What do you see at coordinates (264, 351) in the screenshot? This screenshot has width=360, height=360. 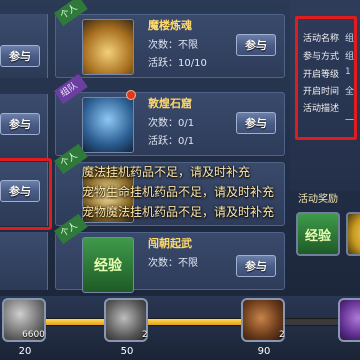 I see `node-threshold: 90` at bounding box center [264, 351].